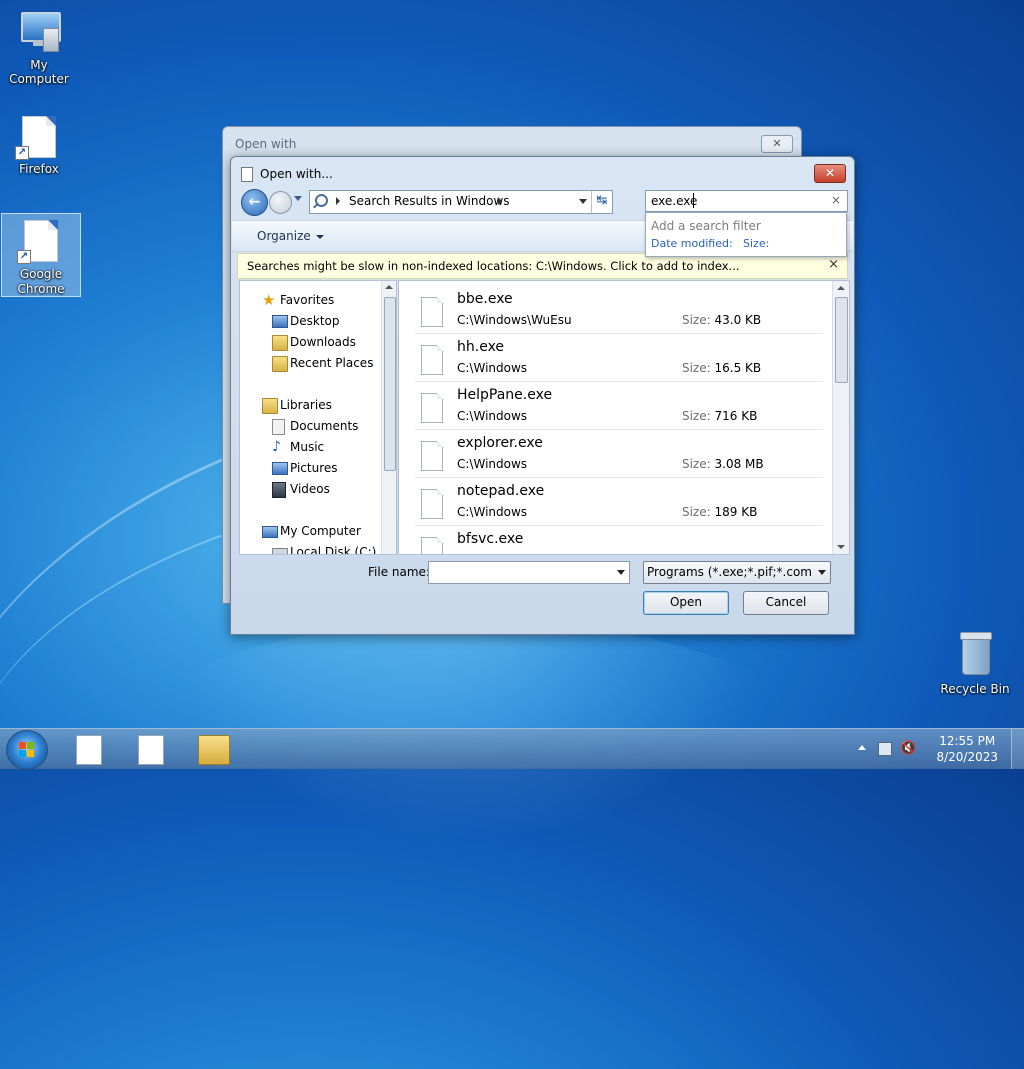 The image size is (1024, 1069). Describe the element at coordinates (833, 264) in the screenshot. I see `info-bar-close-icon: ×` at that location.